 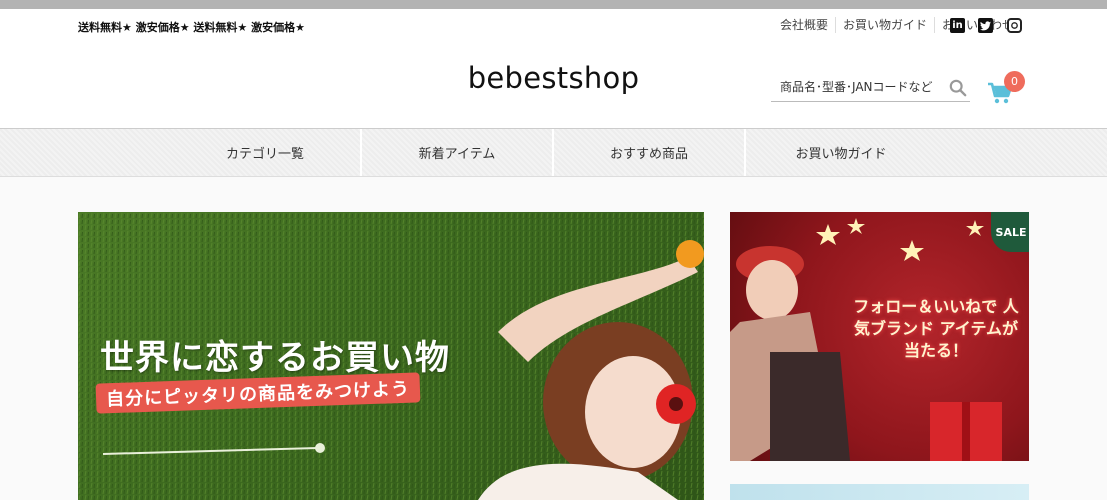 I want to click on cart-count-badge: 0, so click(x=1014, y=81).